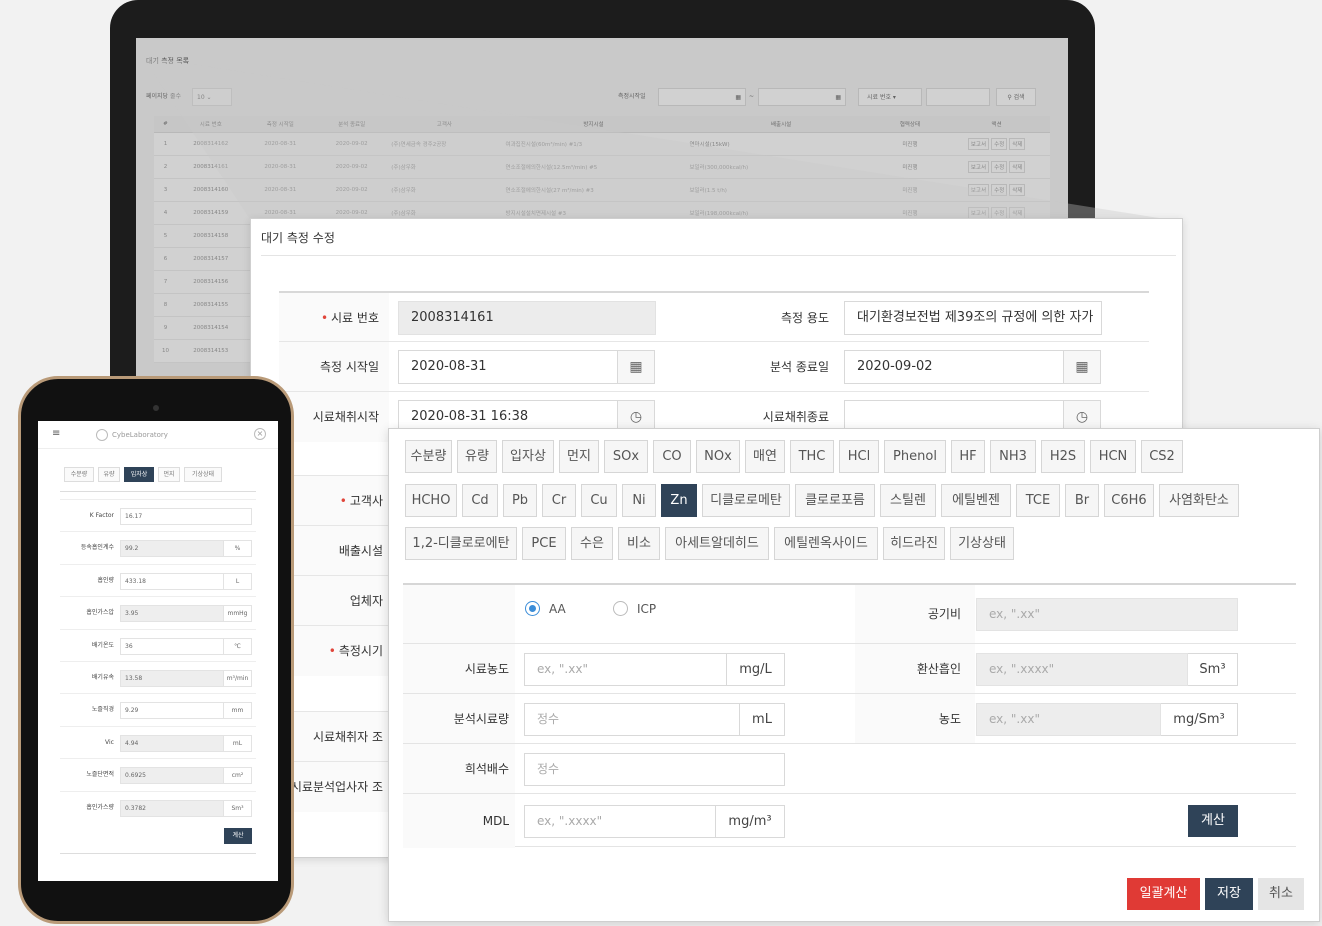  I want to click on page-size-select: 10 ⌄, so click(212, 97).